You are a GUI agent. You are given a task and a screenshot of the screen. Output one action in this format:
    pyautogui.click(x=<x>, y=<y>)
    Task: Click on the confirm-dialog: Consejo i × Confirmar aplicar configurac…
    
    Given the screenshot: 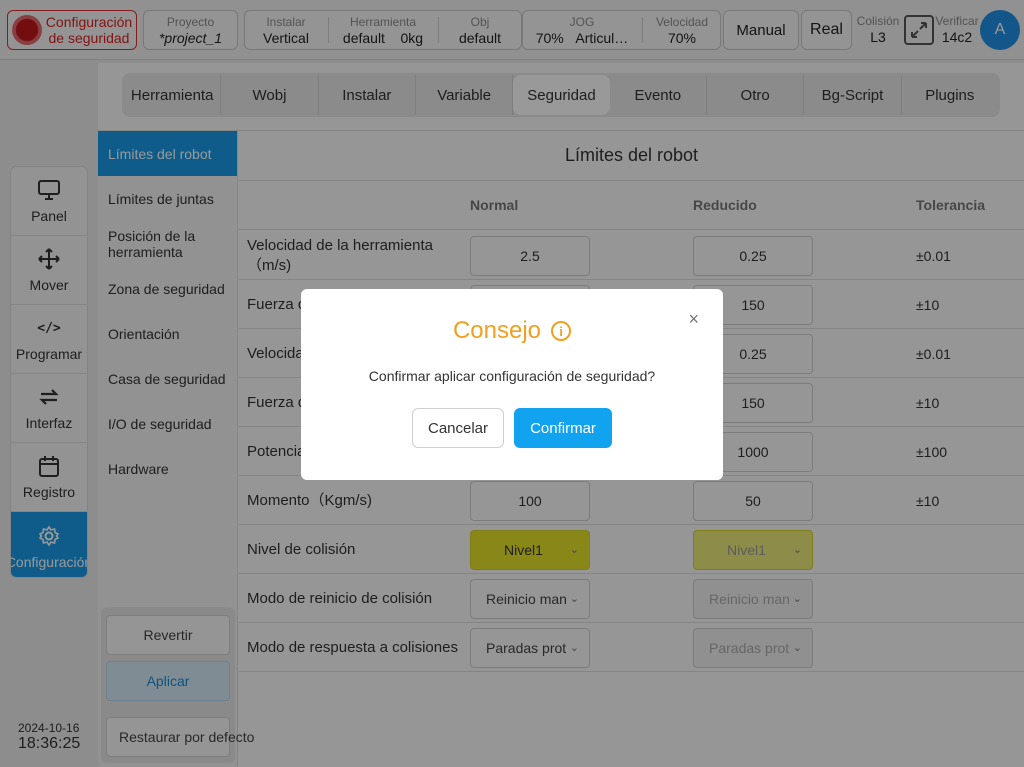 What is the action you would take?
    pyautogui.click(x=512, y=384)
    